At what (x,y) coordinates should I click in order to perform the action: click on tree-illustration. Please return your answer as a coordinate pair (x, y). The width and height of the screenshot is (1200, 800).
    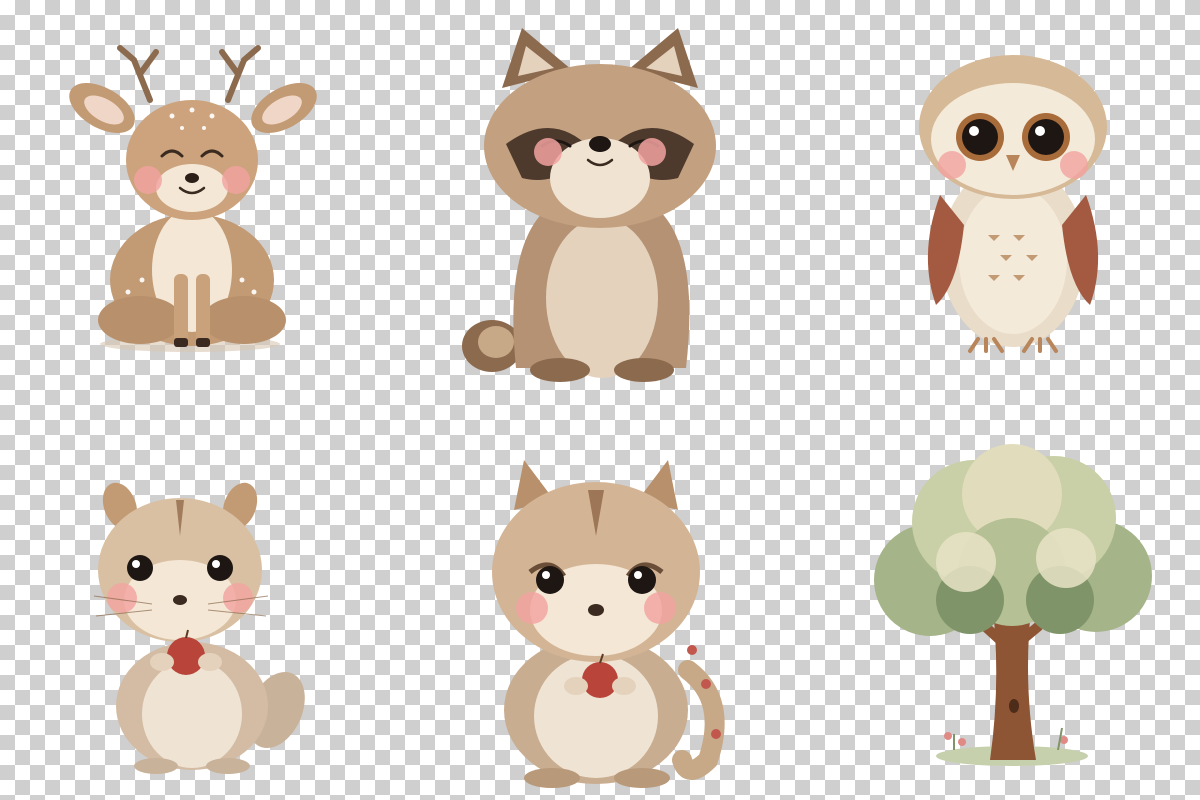
    Looking at the image, I should click on (1012, 607).